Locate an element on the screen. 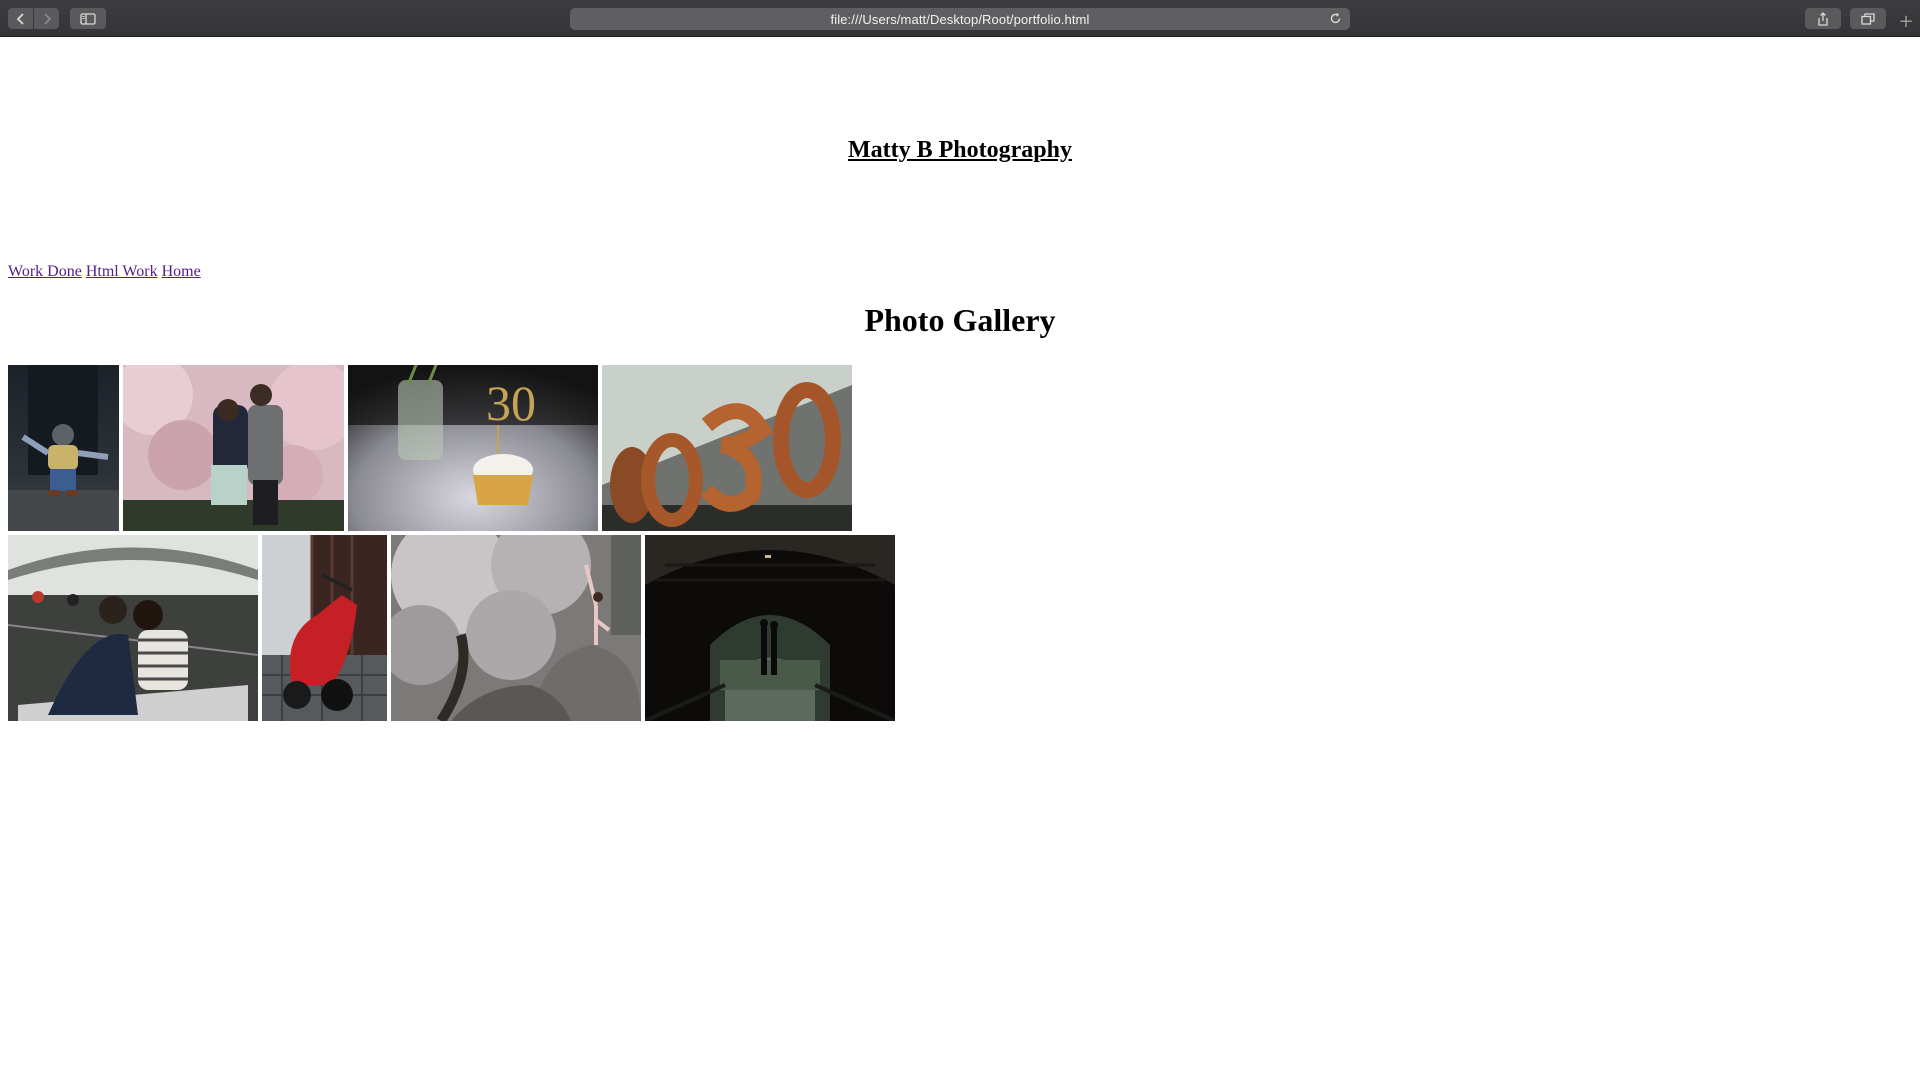 The width and height of the screenshot is (1920, 1080). sidebar-icon is located at coordinates (88, 18).